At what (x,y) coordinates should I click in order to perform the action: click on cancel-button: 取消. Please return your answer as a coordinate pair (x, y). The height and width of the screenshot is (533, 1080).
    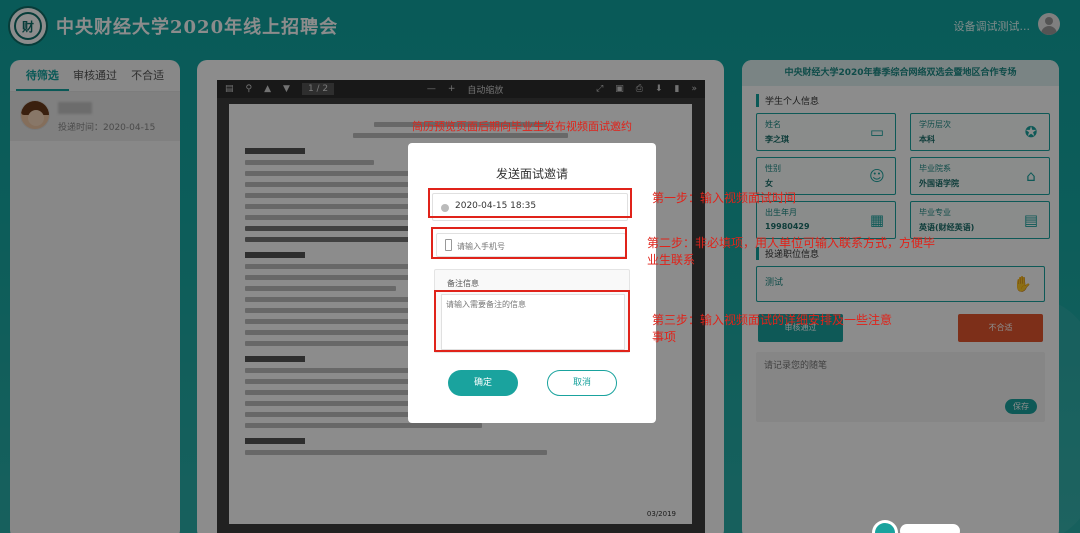
    Looking at the image, I should click on (582, 383).